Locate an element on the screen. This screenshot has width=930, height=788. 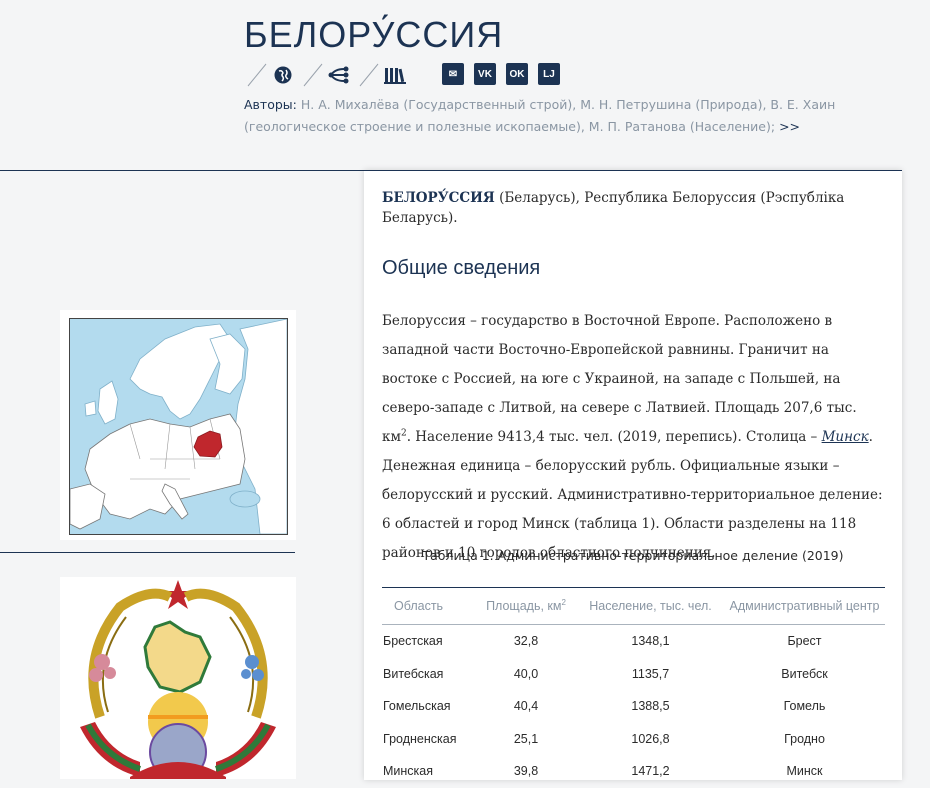
table-row: Минская 39,8 1471,2 Минск is located at coordinates (633, 771).